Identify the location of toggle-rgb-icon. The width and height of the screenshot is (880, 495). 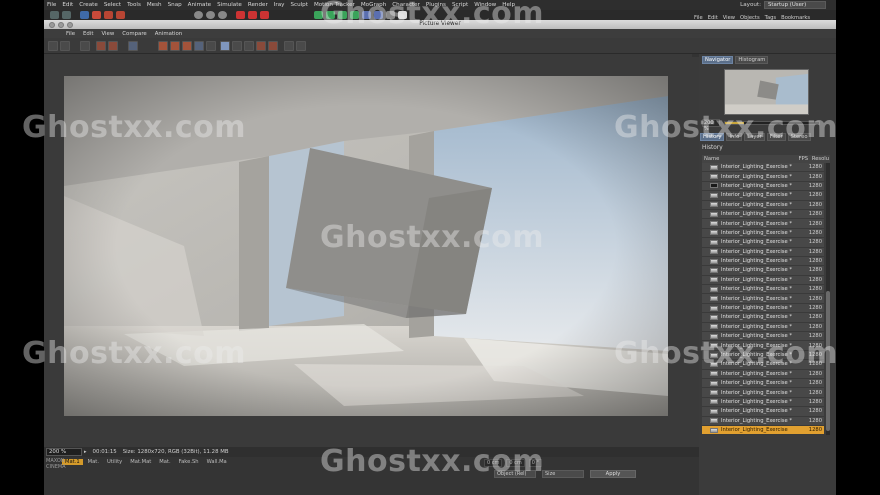
(301, 46).